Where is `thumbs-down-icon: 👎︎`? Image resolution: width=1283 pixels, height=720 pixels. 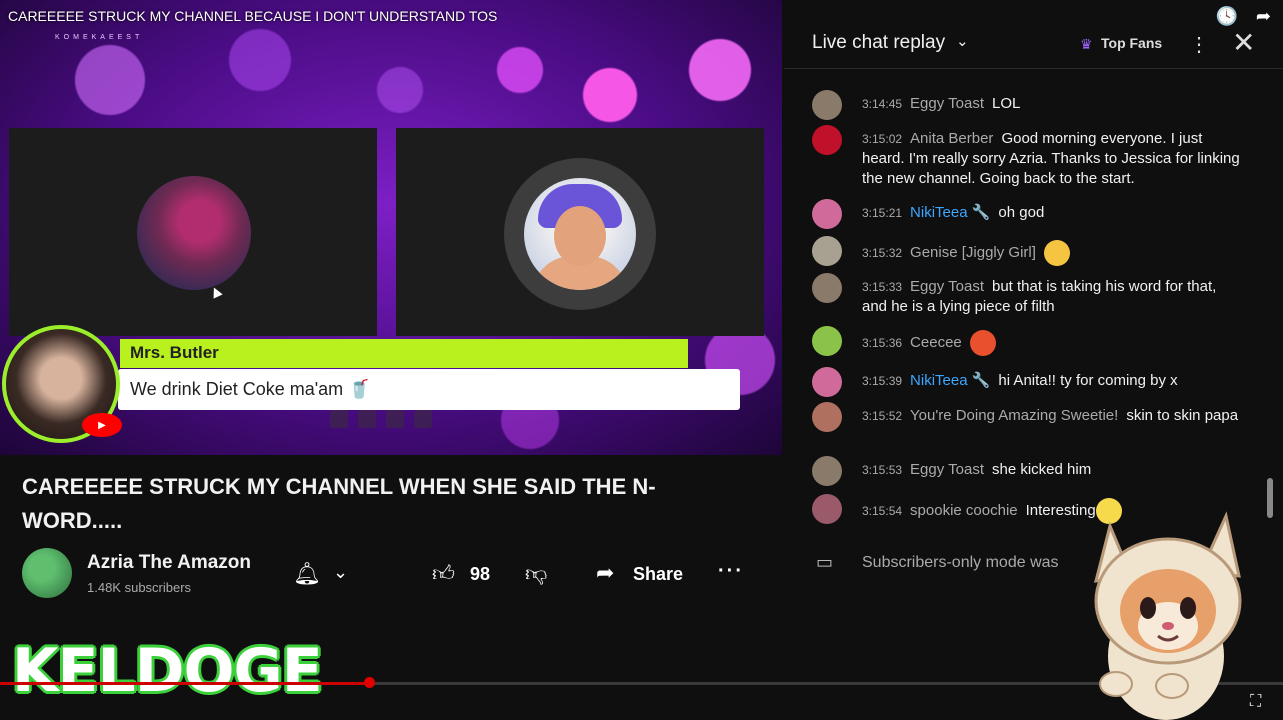 thumbs-down-icon: 👎︎ is located at coordinates (536, 573).